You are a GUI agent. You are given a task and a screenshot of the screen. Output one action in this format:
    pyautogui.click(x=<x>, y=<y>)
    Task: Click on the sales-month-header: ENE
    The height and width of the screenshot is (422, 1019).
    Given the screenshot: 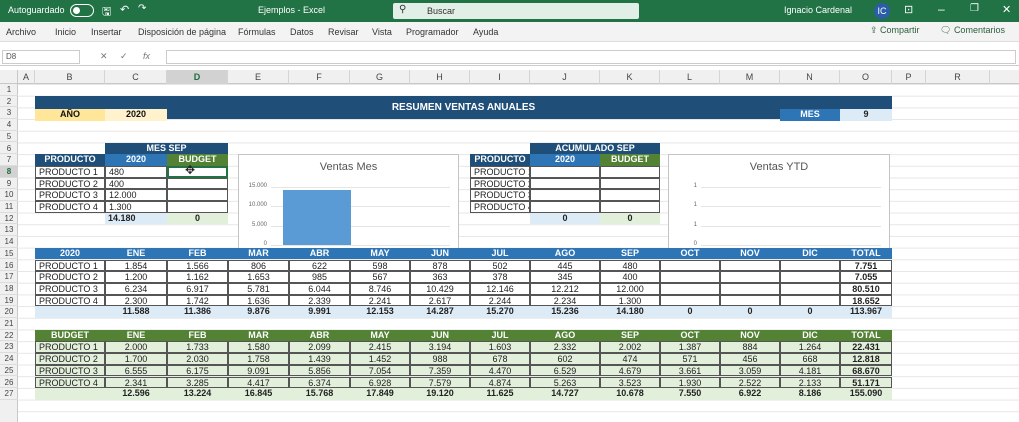 What is the action you would take?
    pyautogui.click(x=136, y=253)
    